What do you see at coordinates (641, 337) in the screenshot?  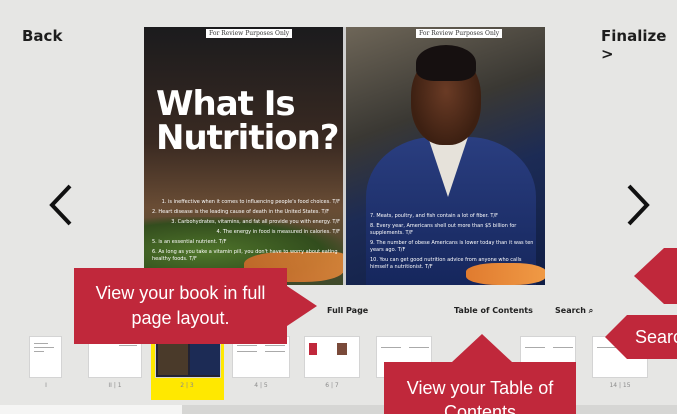 I see `search-help-callout: Searc` at bounding box center [641, 337].